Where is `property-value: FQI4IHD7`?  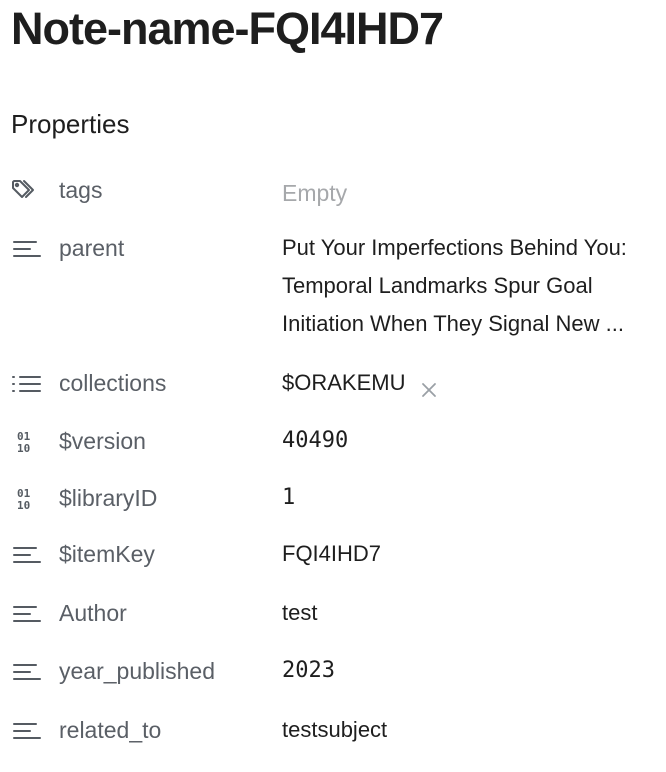
property-value: FQI4IHD7 is located at coordinates (331, 554).